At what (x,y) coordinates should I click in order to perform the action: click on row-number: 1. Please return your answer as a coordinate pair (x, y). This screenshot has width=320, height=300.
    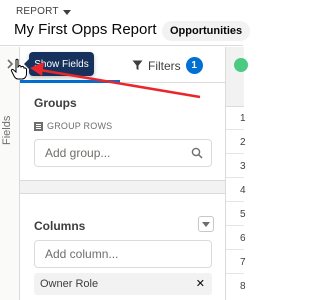
    Looking at the image, I should click on (243, 118).